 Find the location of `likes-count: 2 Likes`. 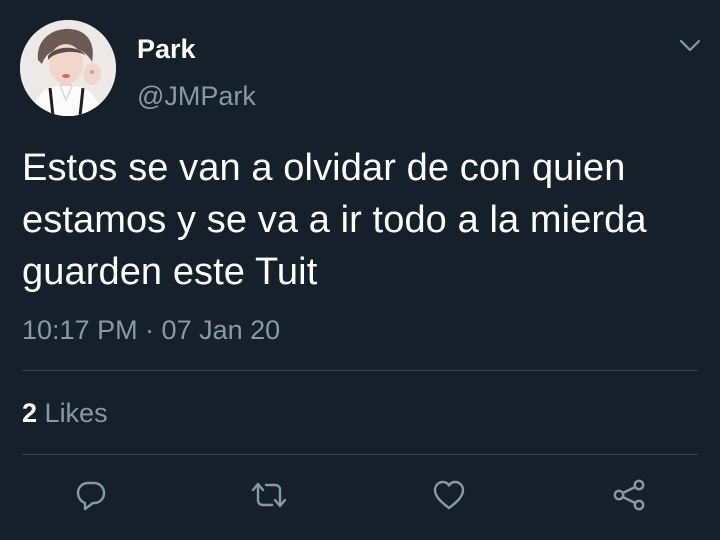

likes-count: 2 Likes is located at coordinates (65, 413).